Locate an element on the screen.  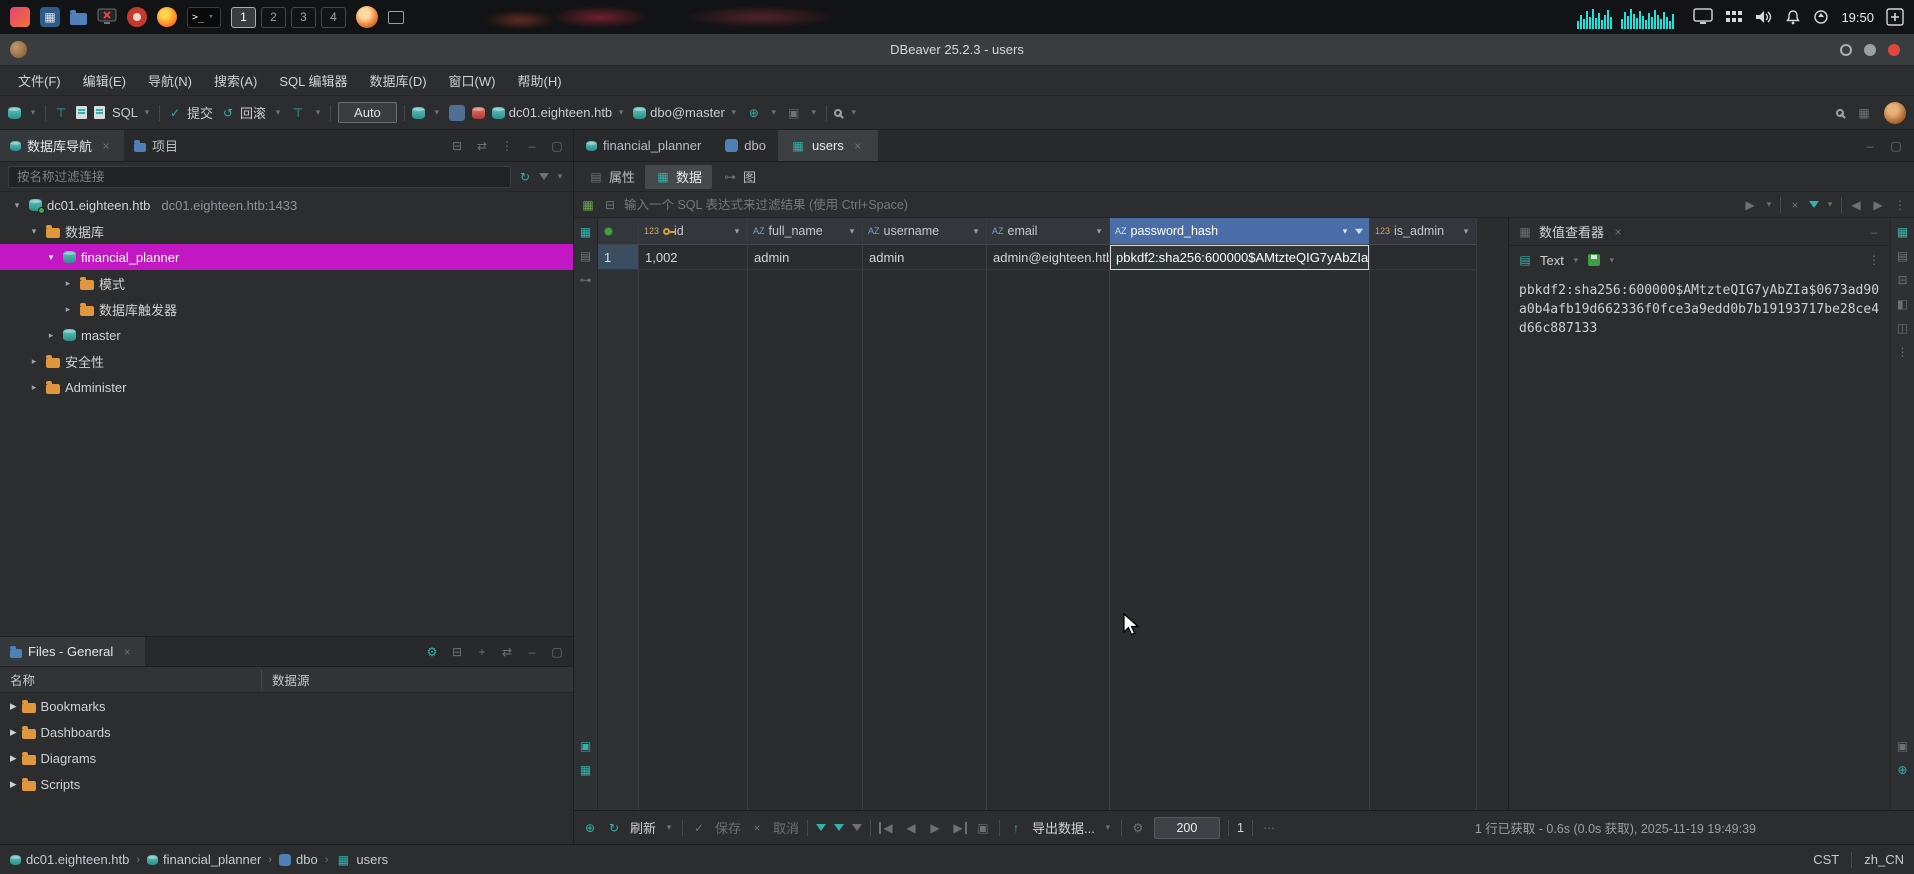
app-launcher-icon is located at coordinates (20, 17).